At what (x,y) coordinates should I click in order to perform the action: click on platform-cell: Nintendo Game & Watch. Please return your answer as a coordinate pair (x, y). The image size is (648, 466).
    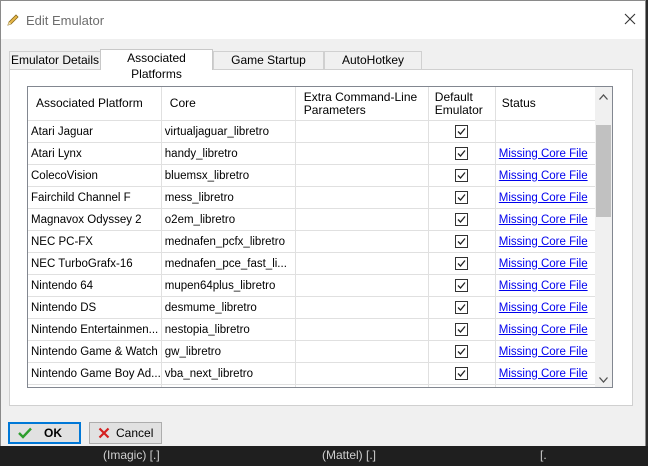
    Looking at the image, I should click on (95, 351).